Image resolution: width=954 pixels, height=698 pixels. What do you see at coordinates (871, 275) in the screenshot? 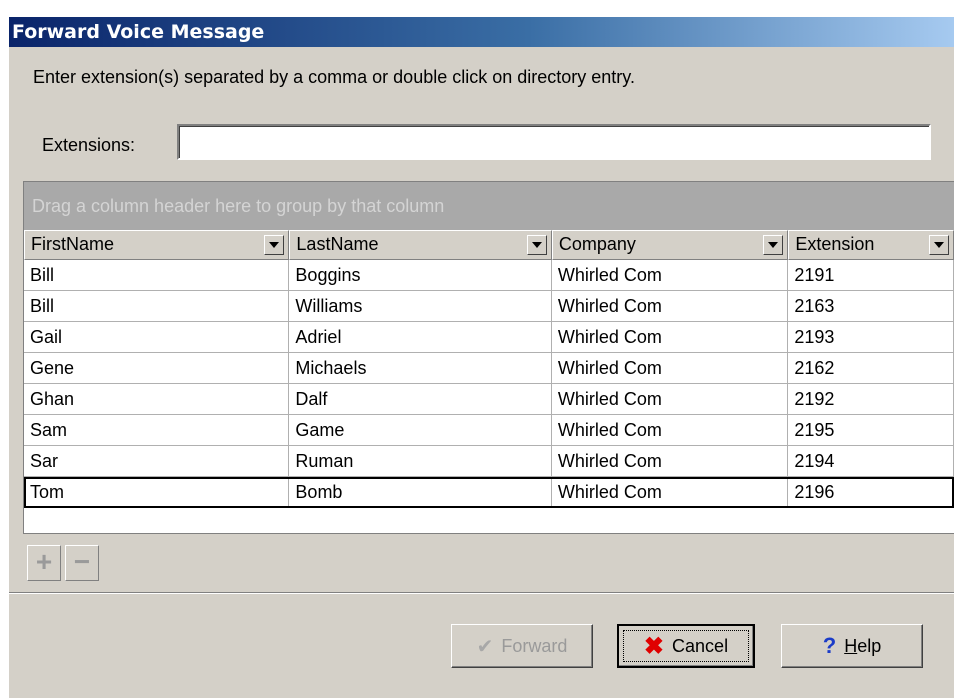
I see `cell-extension: 2191` at bounding box center [871, 275].